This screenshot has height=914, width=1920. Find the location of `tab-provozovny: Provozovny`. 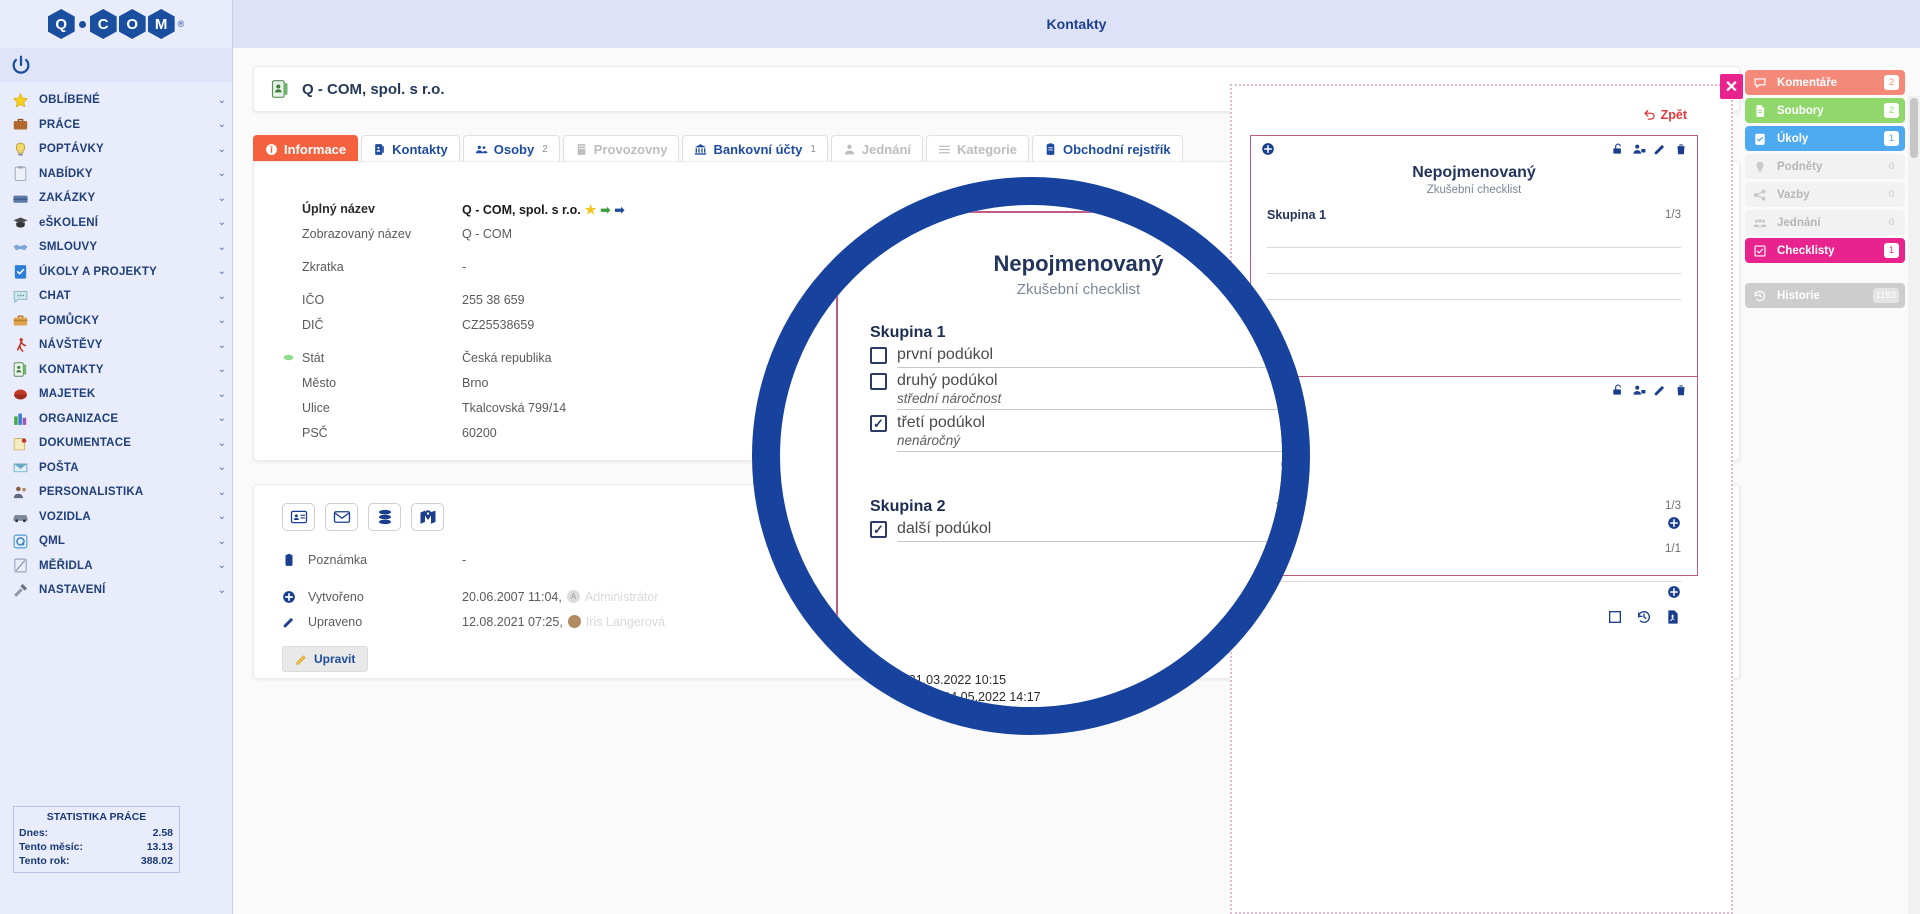

tab-provozovny: Provozovny is located at coordinates (621, 148).